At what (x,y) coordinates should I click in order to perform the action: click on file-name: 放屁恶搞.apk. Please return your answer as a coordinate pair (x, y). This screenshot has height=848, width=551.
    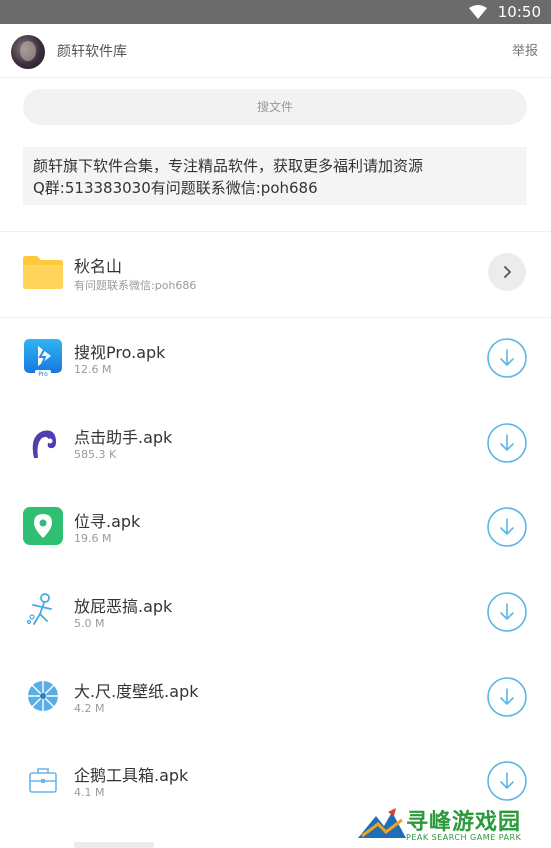
    Looking at the image, I should click on (123, 606).